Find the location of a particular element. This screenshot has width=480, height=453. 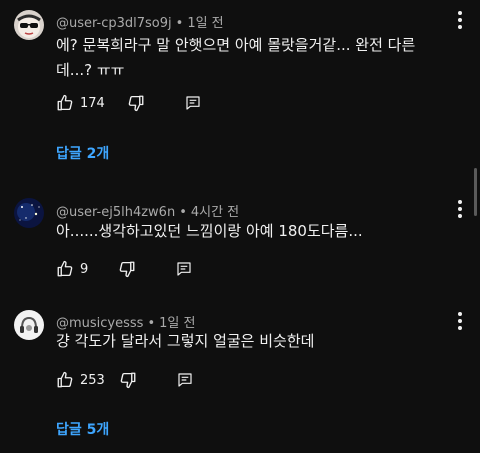

scrollbar is located at coordinates (475, 192).